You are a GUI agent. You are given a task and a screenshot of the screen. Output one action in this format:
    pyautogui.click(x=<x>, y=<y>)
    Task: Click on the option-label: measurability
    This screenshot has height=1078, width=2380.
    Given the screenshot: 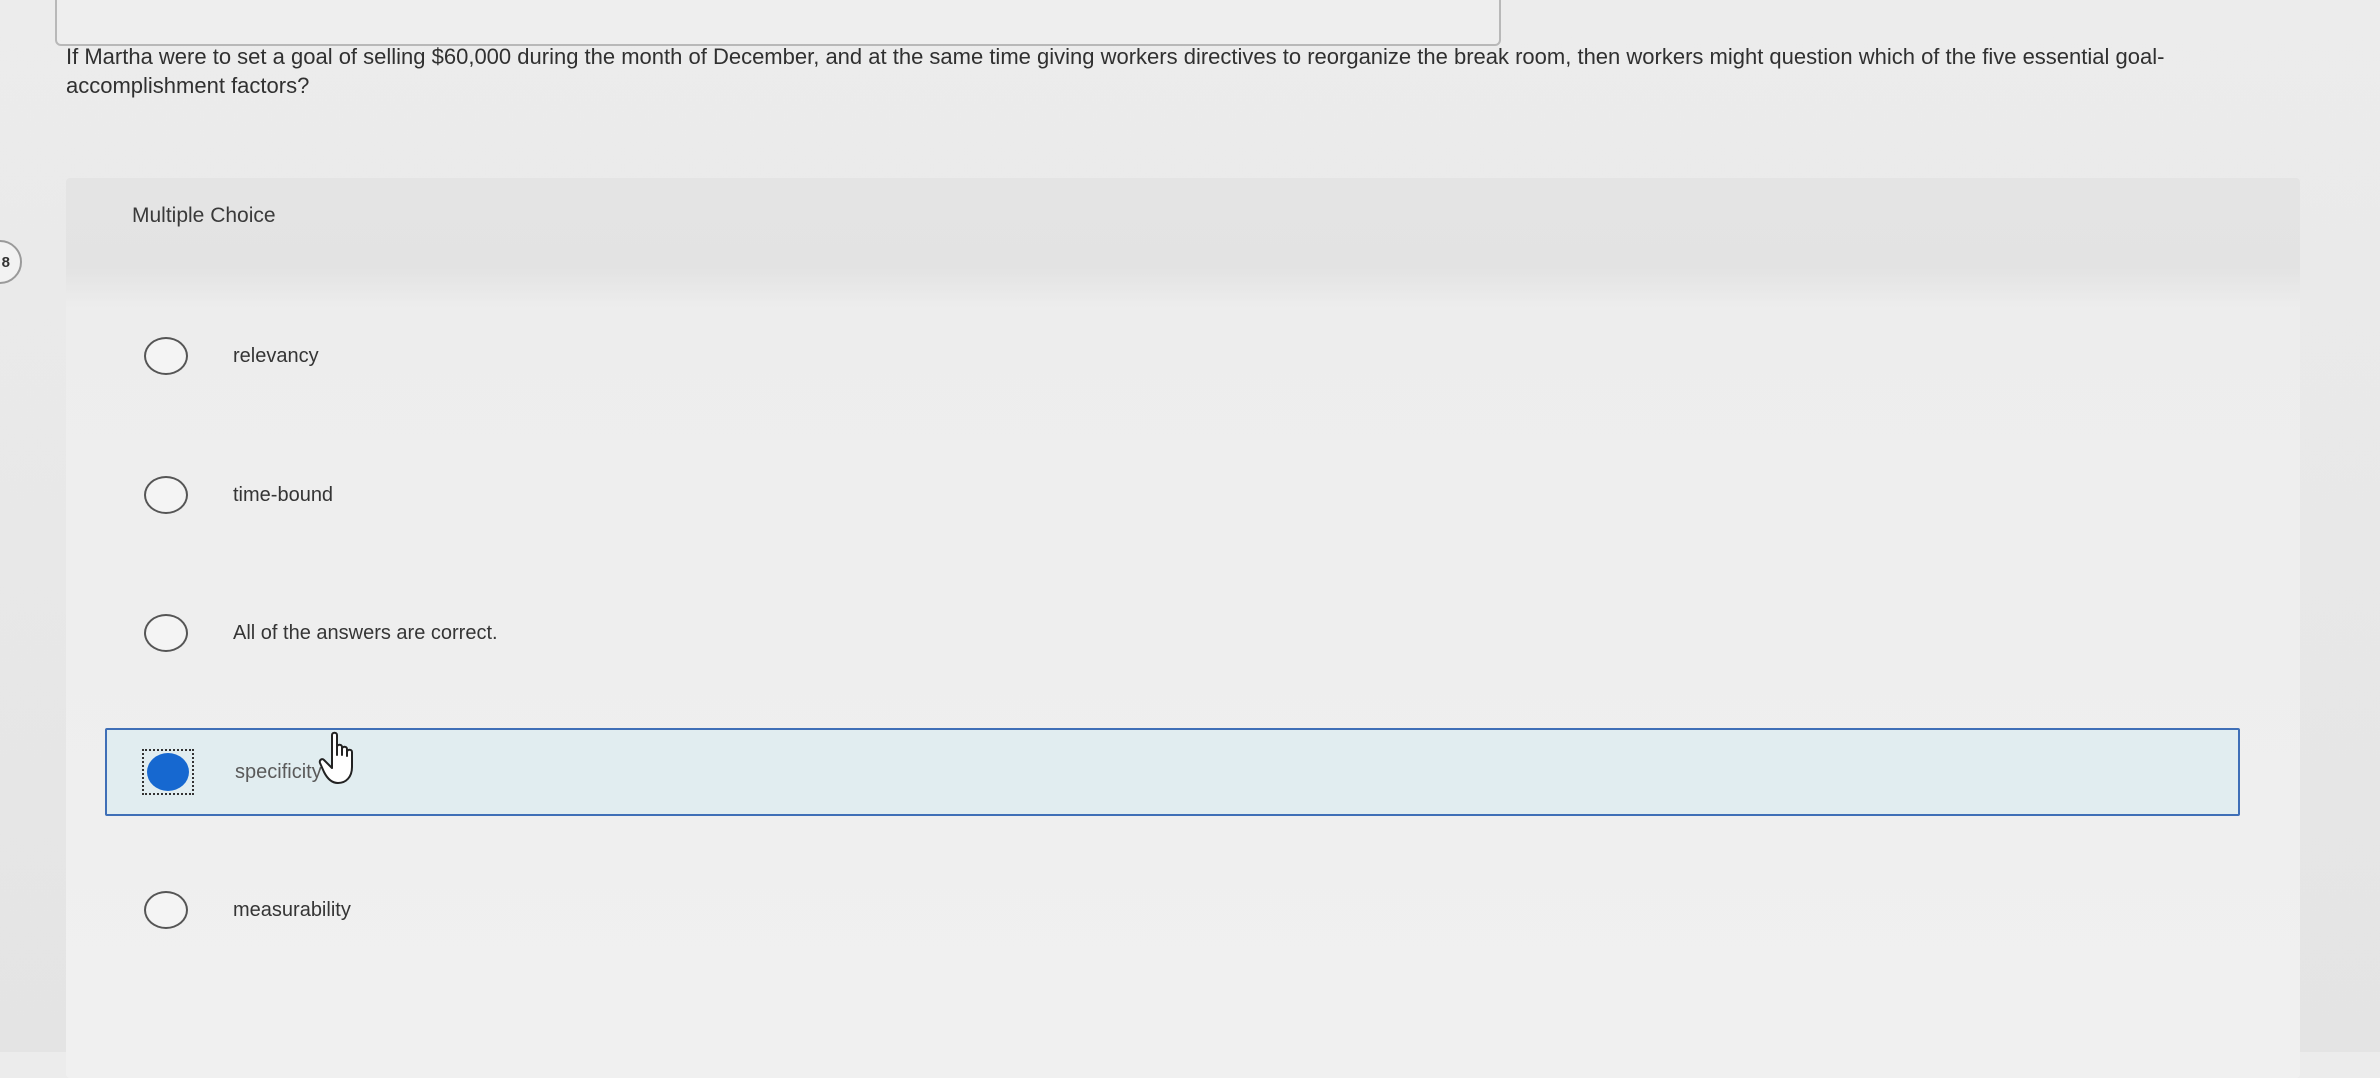 What is the action you would take?
    pyautogui.click(x=292, y=909)
    